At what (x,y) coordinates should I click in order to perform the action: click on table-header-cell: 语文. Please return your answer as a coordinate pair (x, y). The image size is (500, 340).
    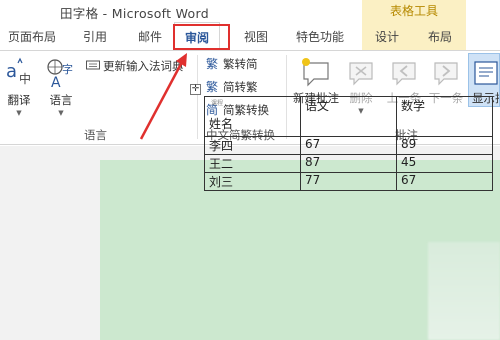
    Looking at the image, I should click on (348, 116).